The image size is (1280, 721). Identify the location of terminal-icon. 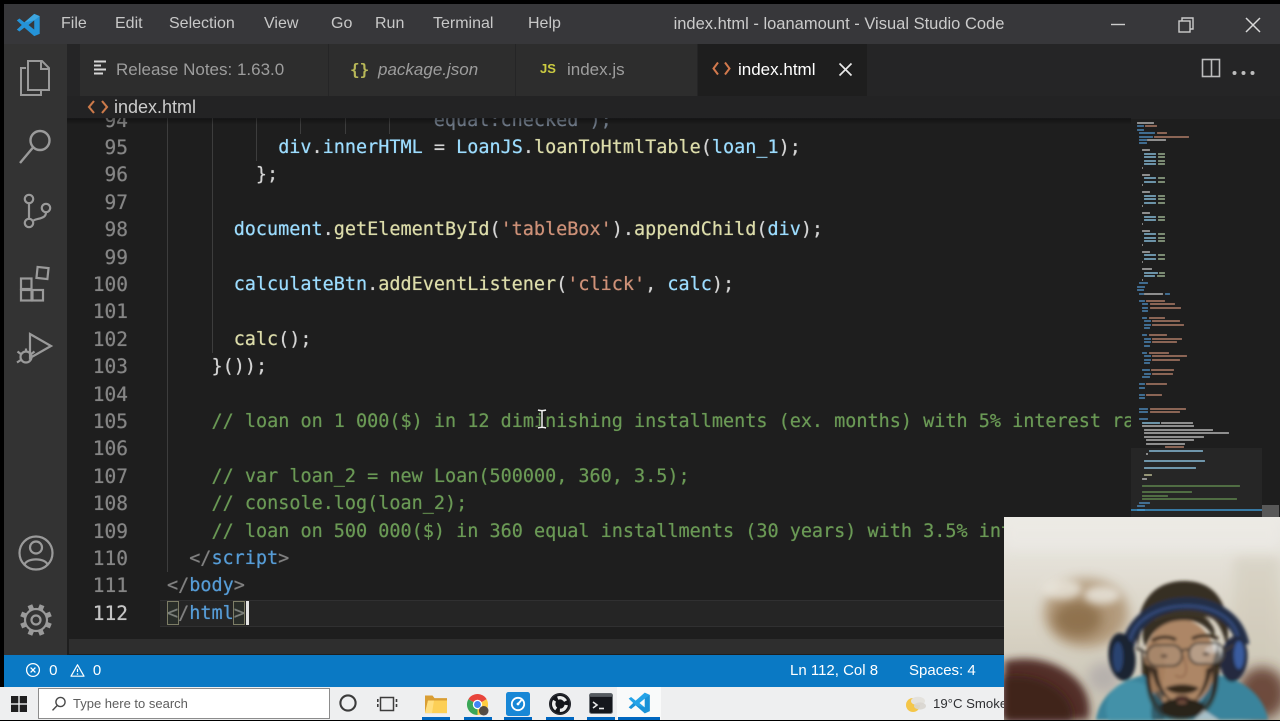
(601, 706).